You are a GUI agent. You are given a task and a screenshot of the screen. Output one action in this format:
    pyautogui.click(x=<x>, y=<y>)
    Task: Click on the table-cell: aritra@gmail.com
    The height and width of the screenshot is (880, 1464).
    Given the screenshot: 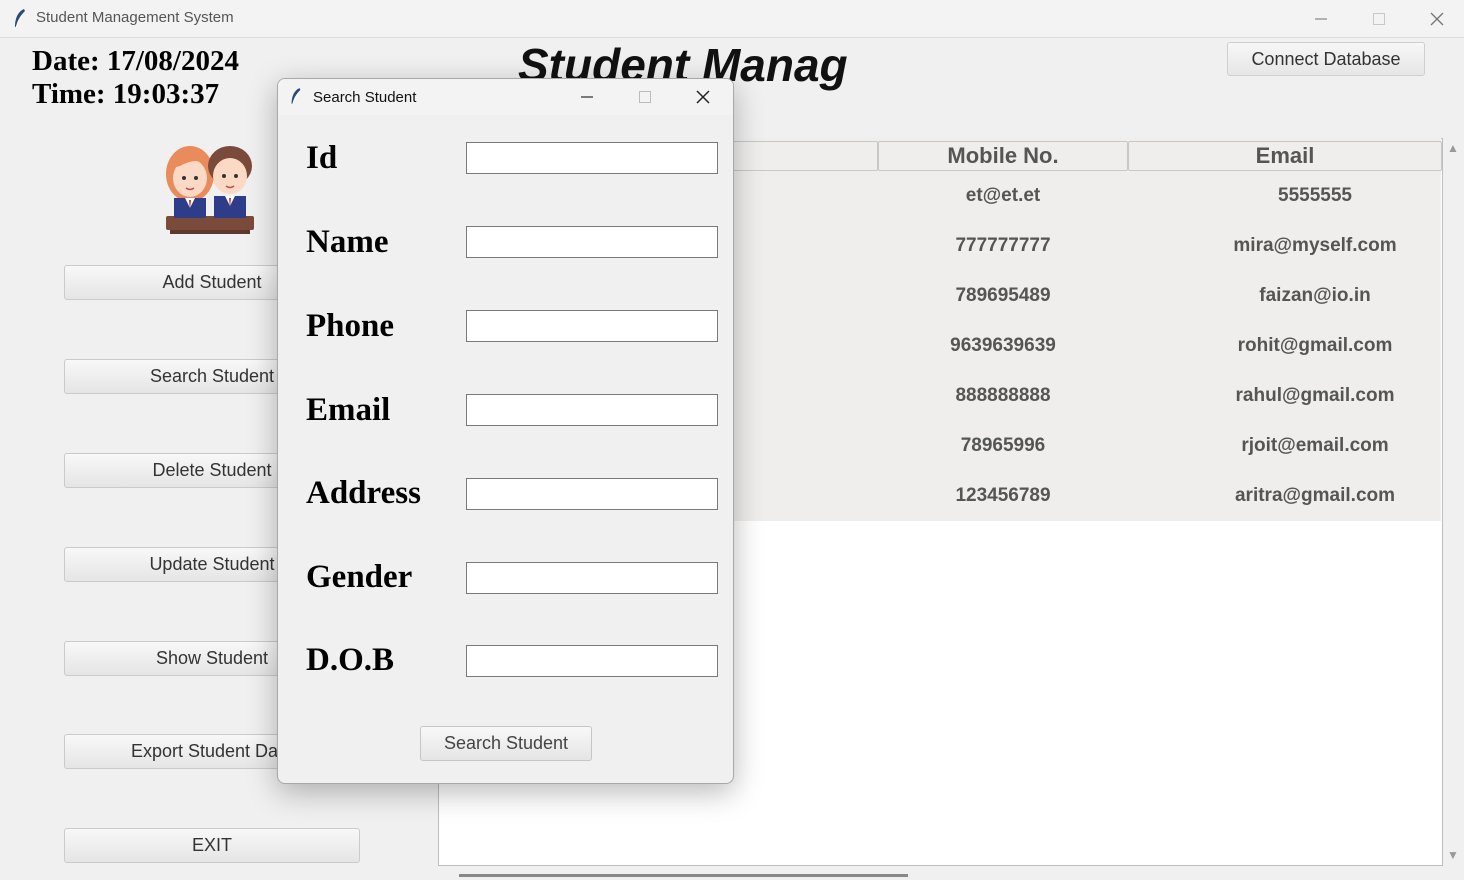 What is the action you would take?
    pyautogui.click(x=1315, y=495)
    